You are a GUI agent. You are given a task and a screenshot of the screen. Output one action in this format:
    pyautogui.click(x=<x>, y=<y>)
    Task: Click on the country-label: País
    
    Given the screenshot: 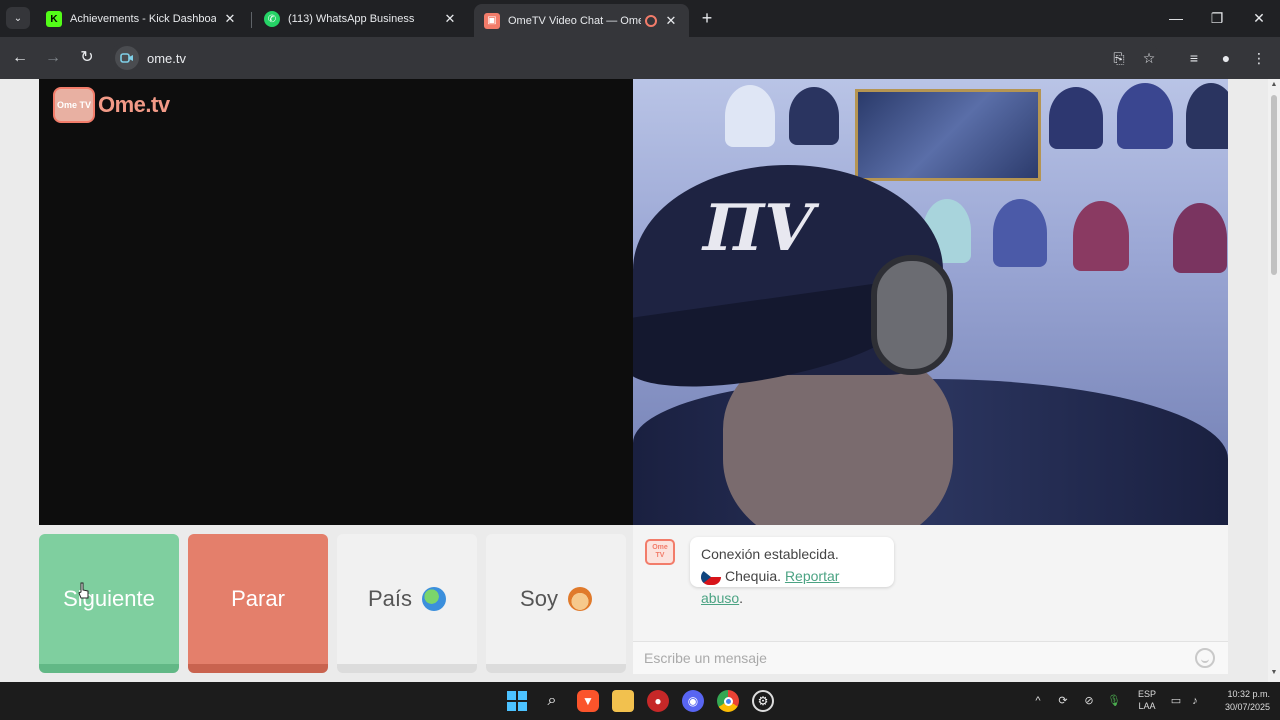 What is the action you would take?
    pyautogui.click(x=390, y=598)
    